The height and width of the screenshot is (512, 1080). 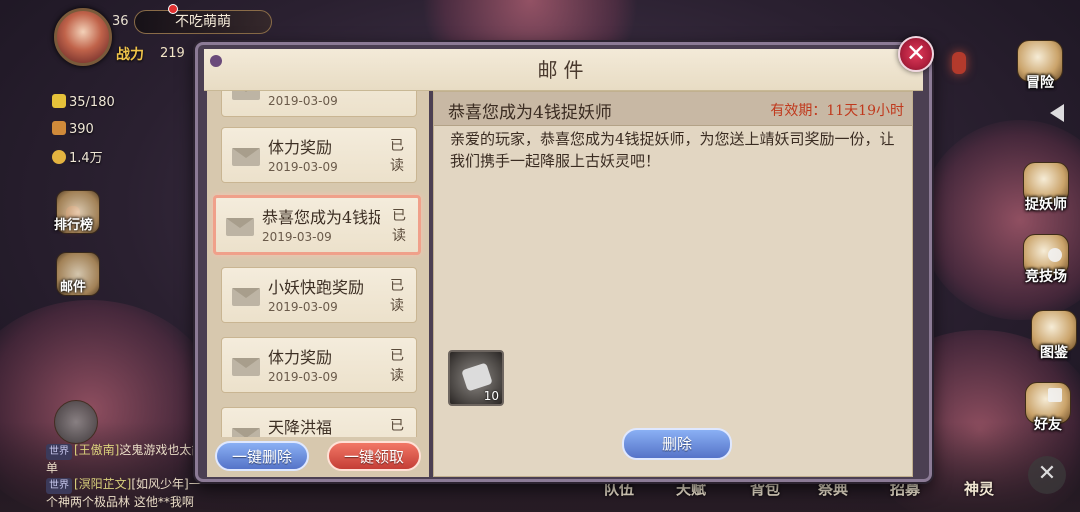 What do you see at coordinates (1000, 220) in the screenshot?
I see `cherry-blossom-decor` at bounding box center [1000, 220].